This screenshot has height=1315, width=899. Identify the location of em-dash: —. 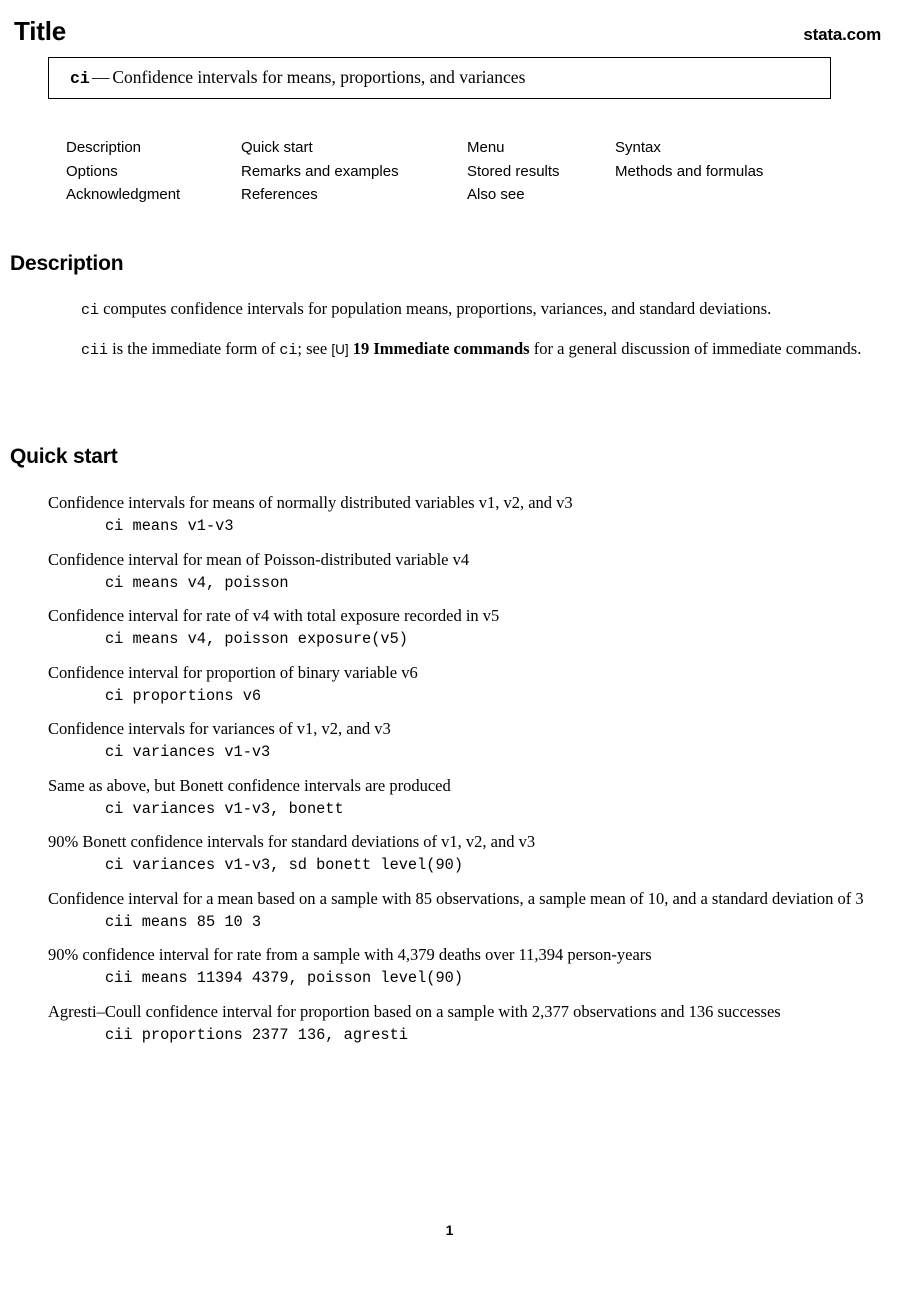
(100, 77).